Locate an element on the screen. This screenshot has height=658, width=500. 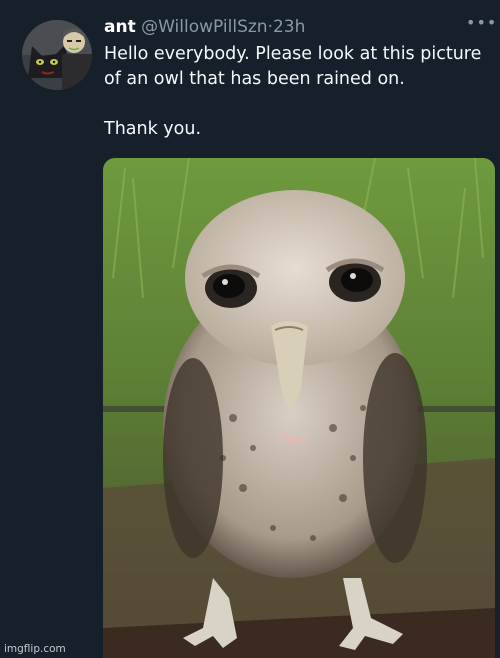
tweet-text-line: of an owl that has been rained on. is located at coordinates (254, 79).